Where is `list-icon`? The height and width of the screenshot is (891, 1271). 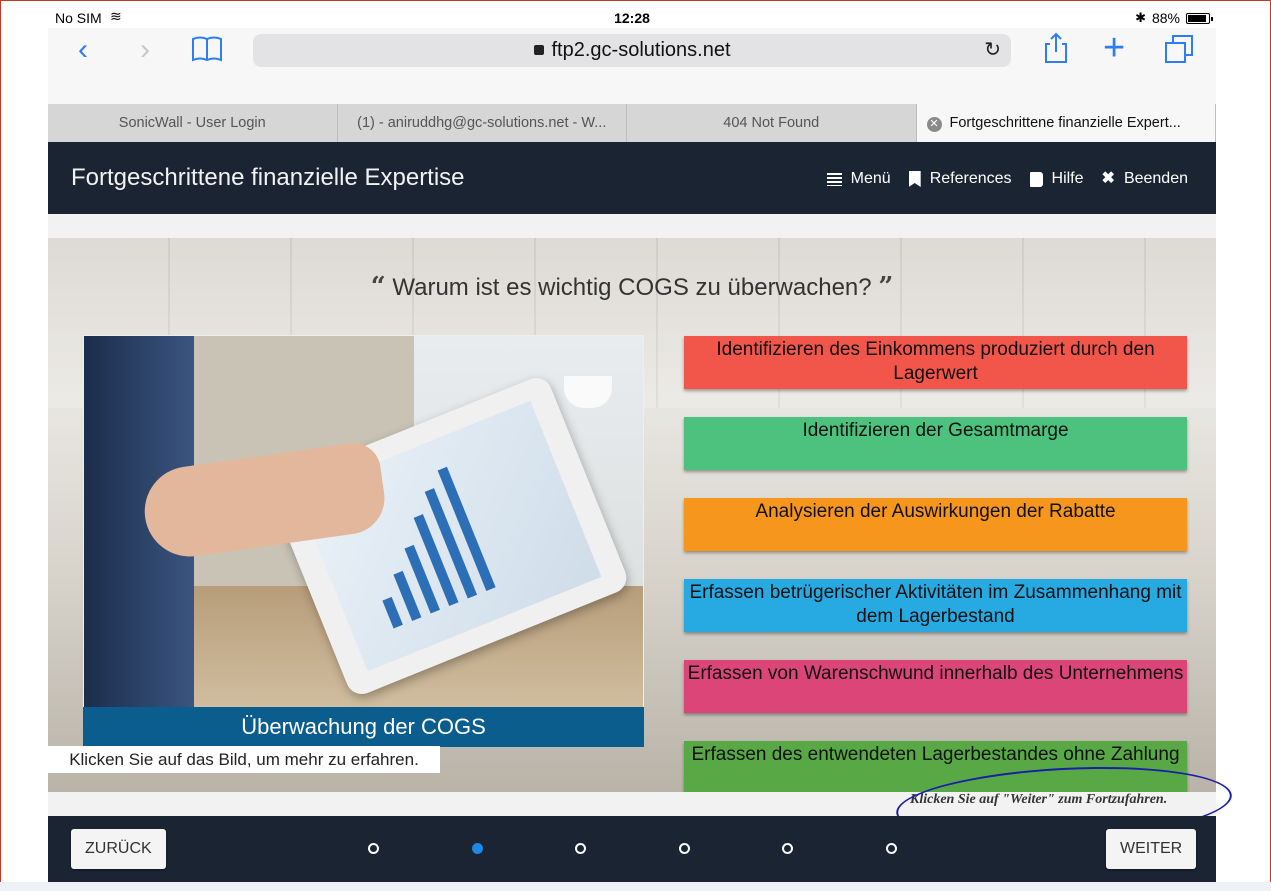
list-icon is located at coordinates (834, 179).